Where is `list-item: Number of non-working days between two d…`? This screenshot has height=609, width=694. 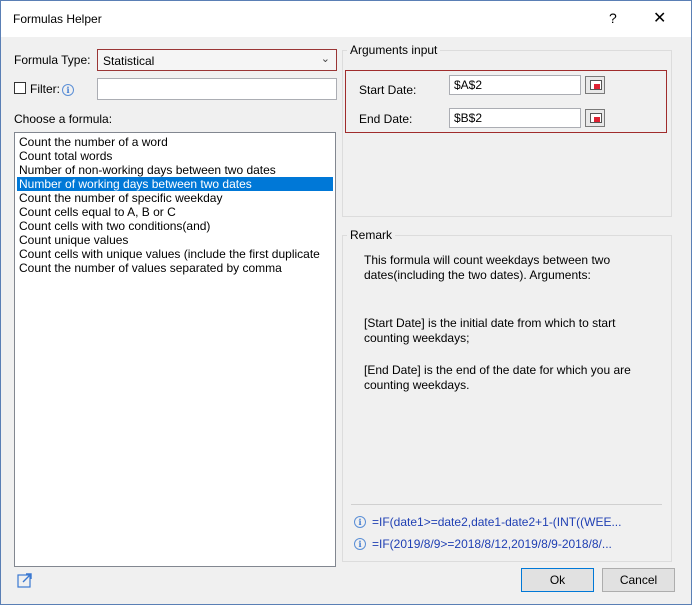 list-item: Number of non-working days between two d… is located at coordinates (175, 170).